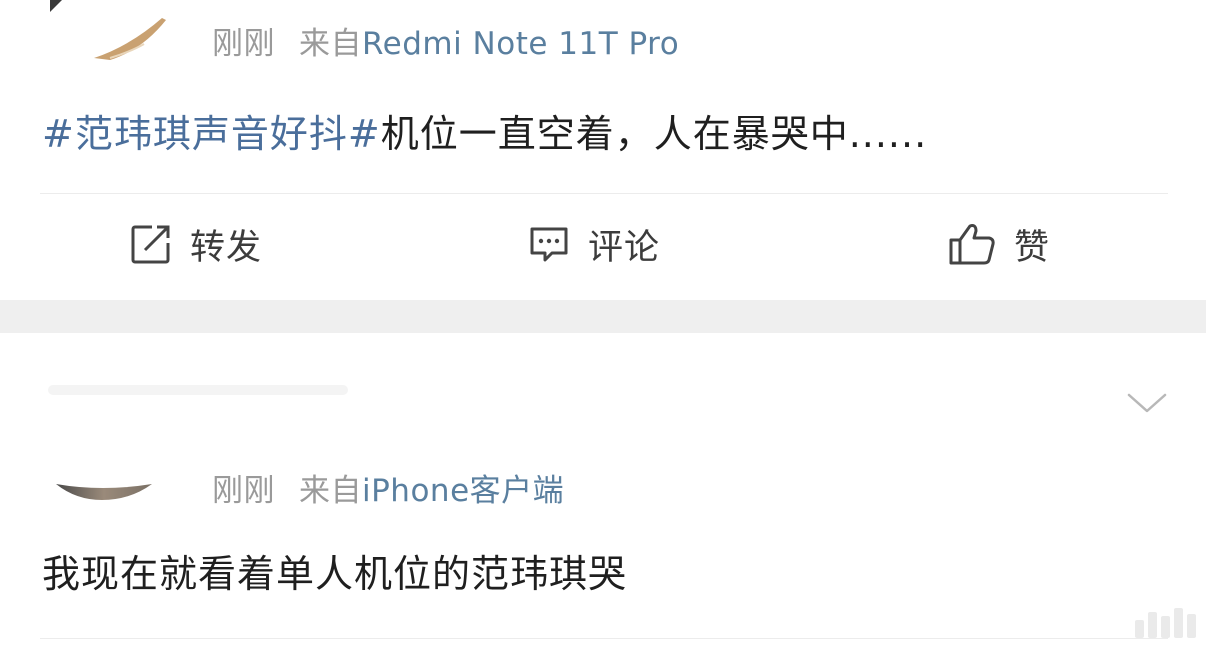  What do you see at coordinates (1032, 247) in the screenshot?
I see `like-label: 赞` at bounding box center [1032, 247].